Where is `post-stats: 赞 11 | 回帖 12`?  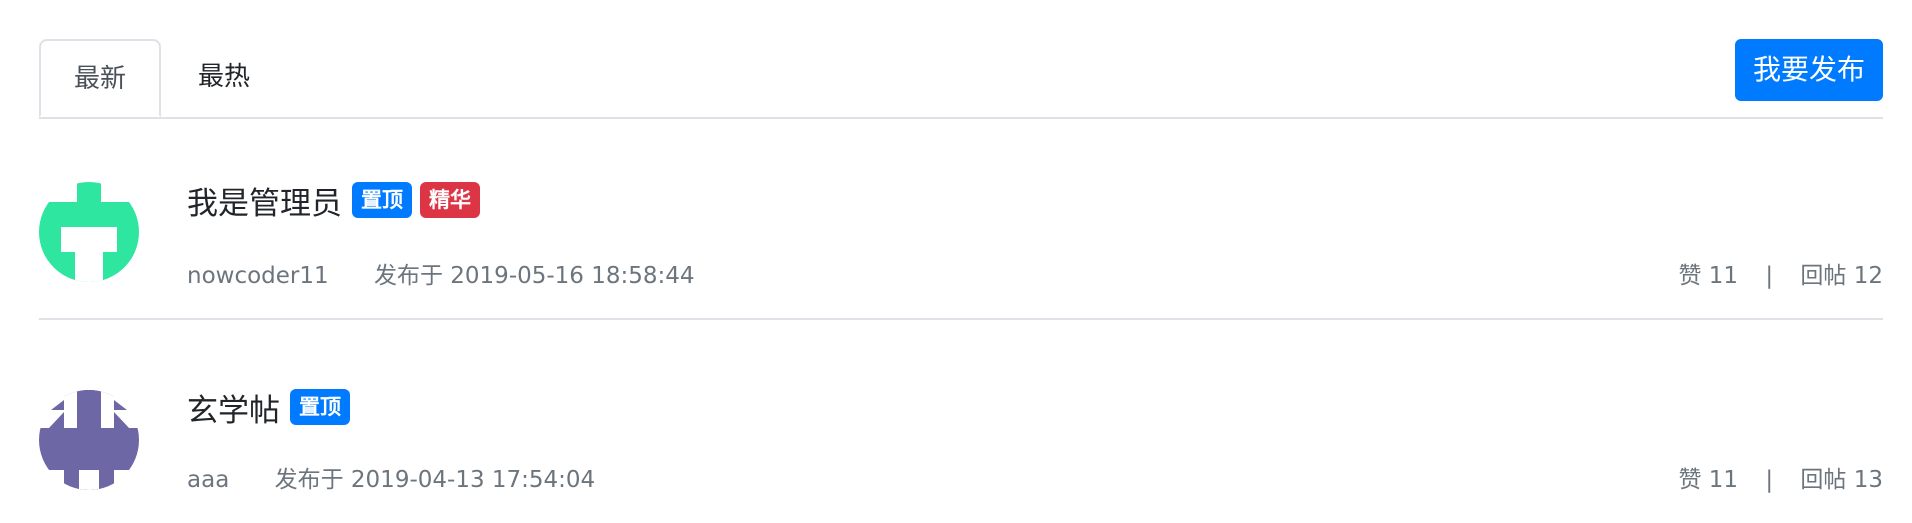
post-stats: 赞 11 | 回帖 12 is located at coordinates (1780, 273).